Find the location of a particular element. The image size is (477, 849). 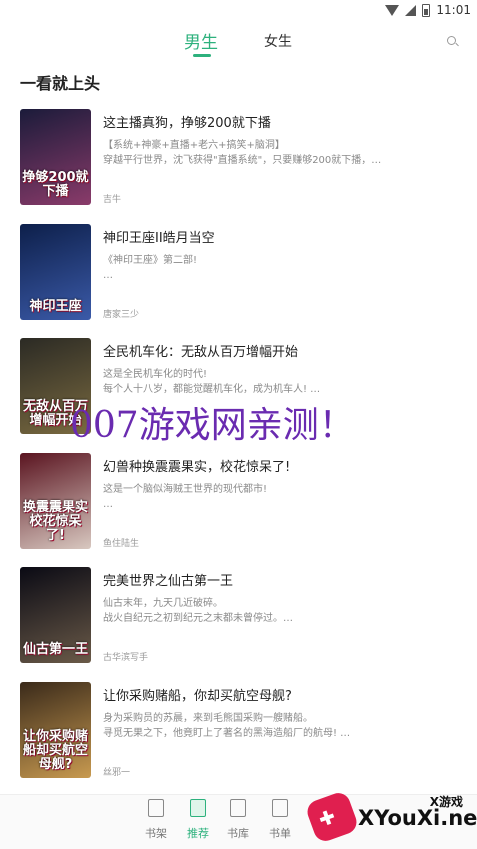

site-logo: X游戏 XYouXi.net is located at coordinates (388, 818).